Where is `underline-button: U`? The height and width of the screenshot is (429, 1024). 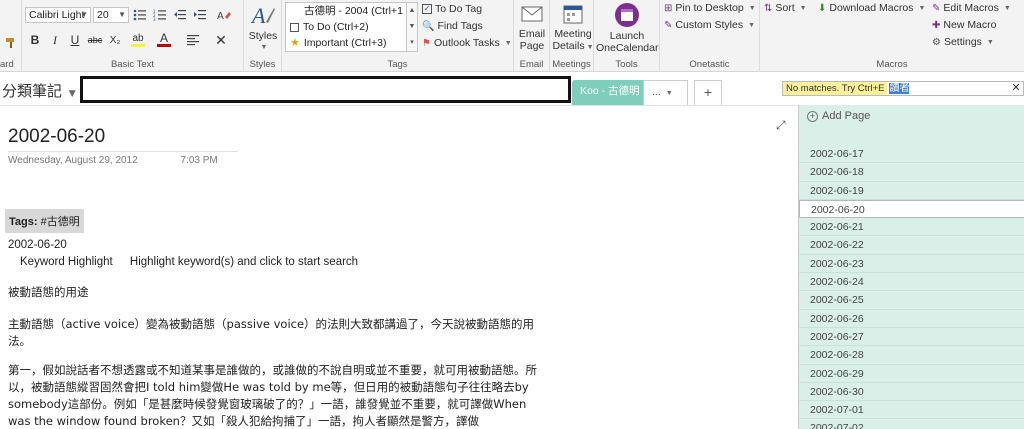 underline-button: U is located at coordinates (75, 40).